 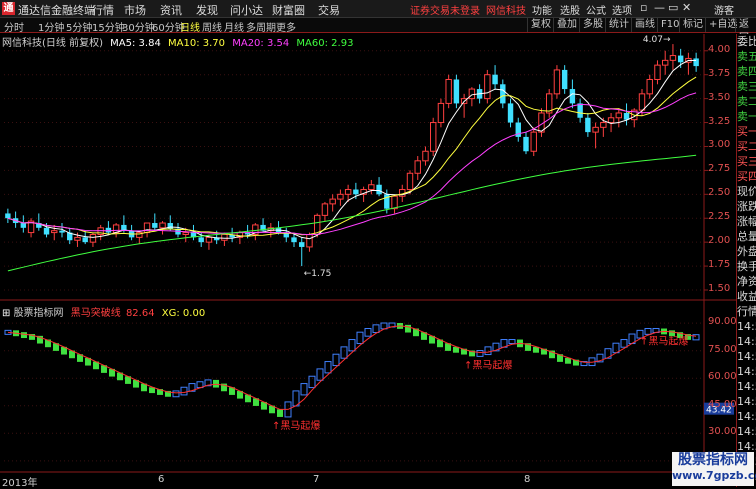 I want to click on indicator-axis-label: 75.00, so click(x=722, y=349).